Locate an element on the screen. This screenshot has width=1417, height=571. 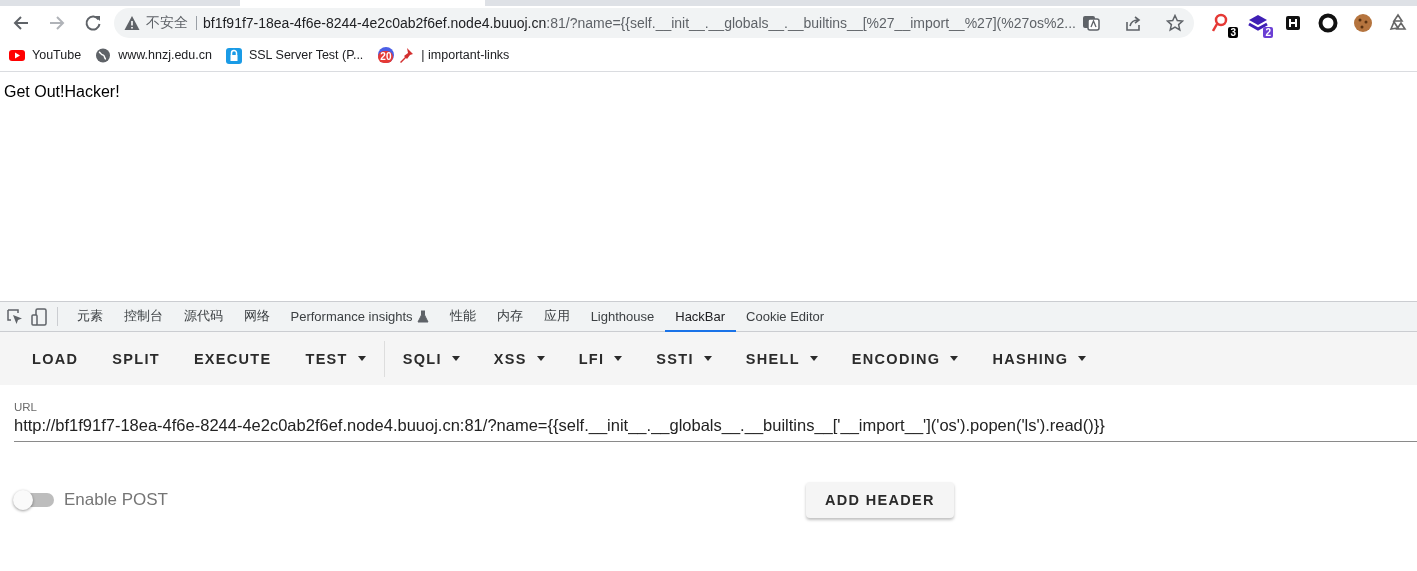
share-icon is located at coordinates (1133, 23).